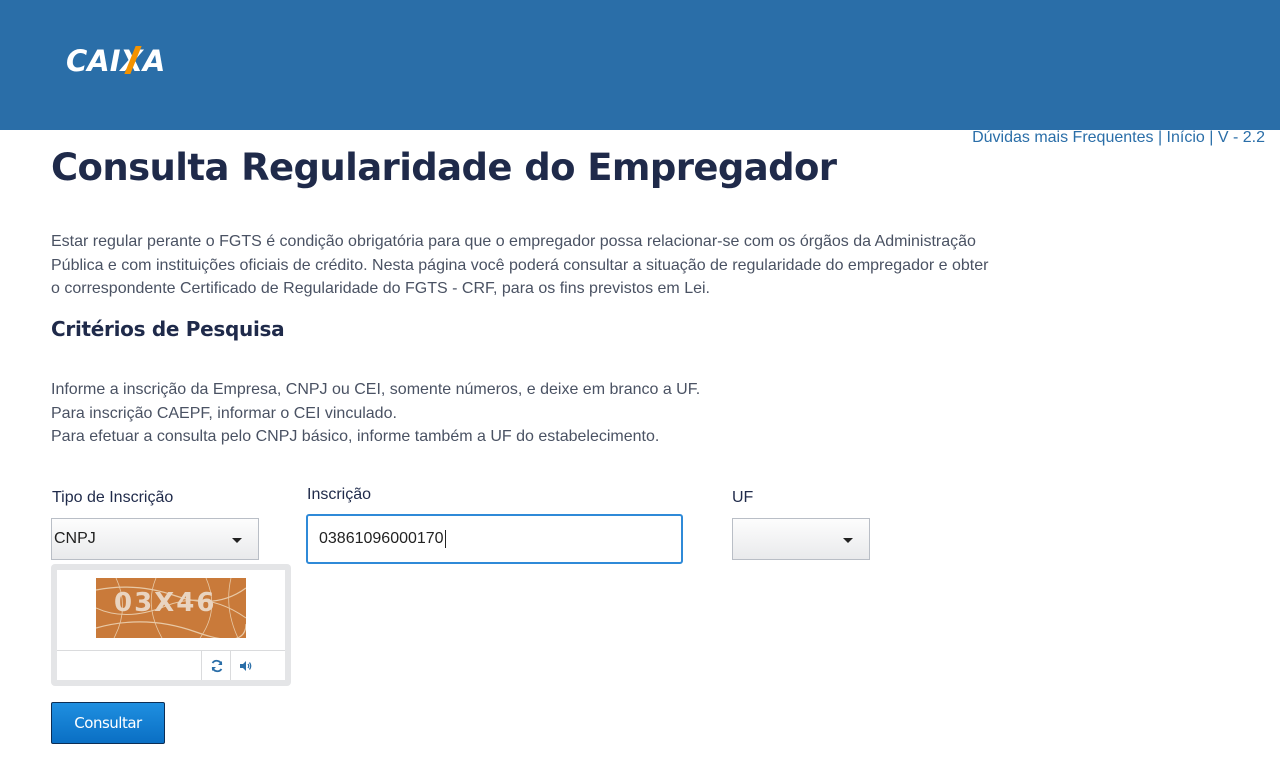 The height and width of the screenshot is (781, 1280). I want to click on tipo-inscricao-value: CNPJ, so click(75, 538).